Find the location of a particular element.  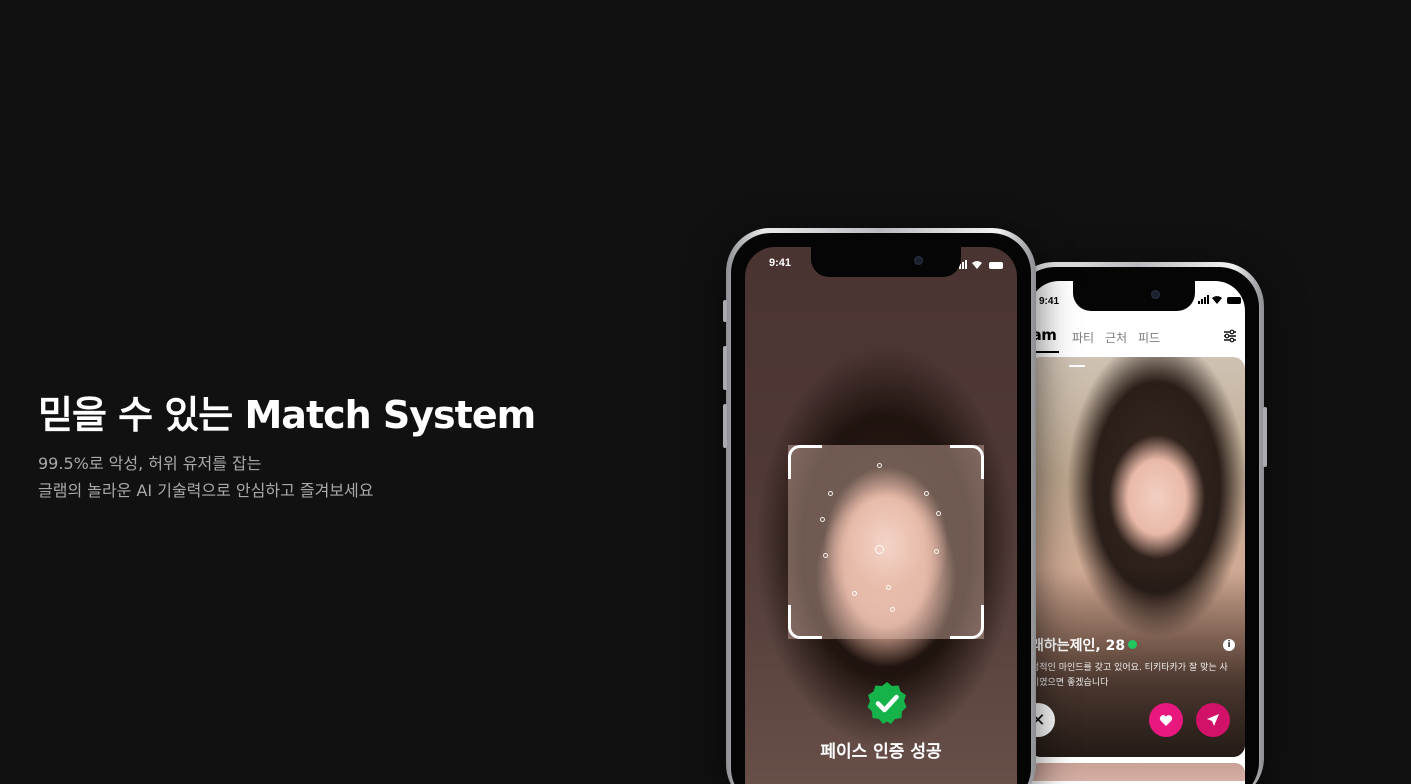

profile-bio-line-2: 이였으면 좋겠습니다 is located at coordinates (1070, 683).